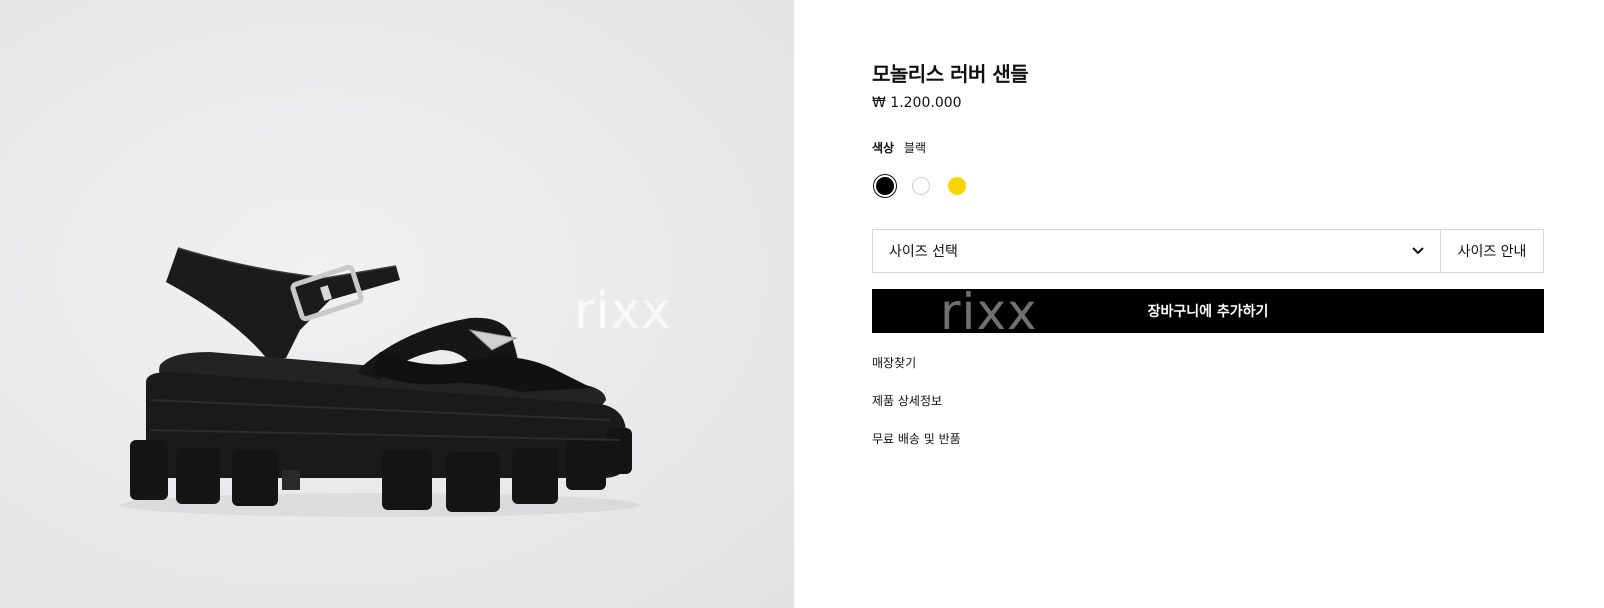 This screenshot has height=608, width=1604. What do you see at coordinates (1418, 251) in the screenshot?
I see `chevron-down-icon` at bounding box center [1418, 251].